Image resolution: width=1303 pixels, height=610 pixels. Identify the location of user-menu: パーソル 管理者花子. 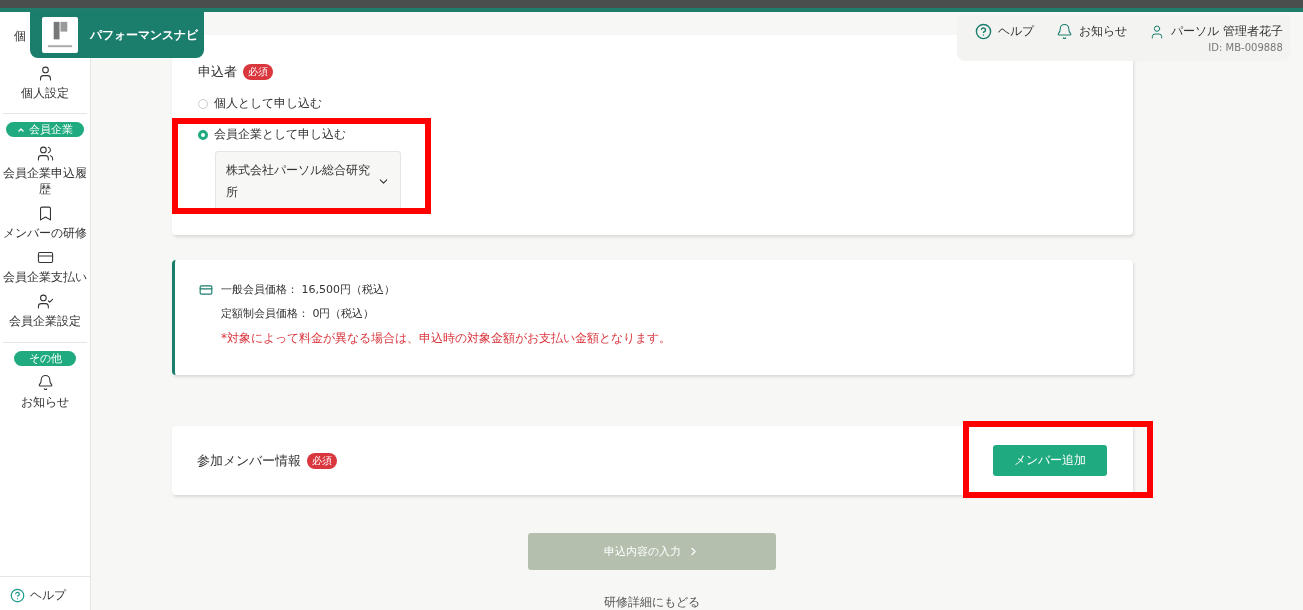
(1216, 31).